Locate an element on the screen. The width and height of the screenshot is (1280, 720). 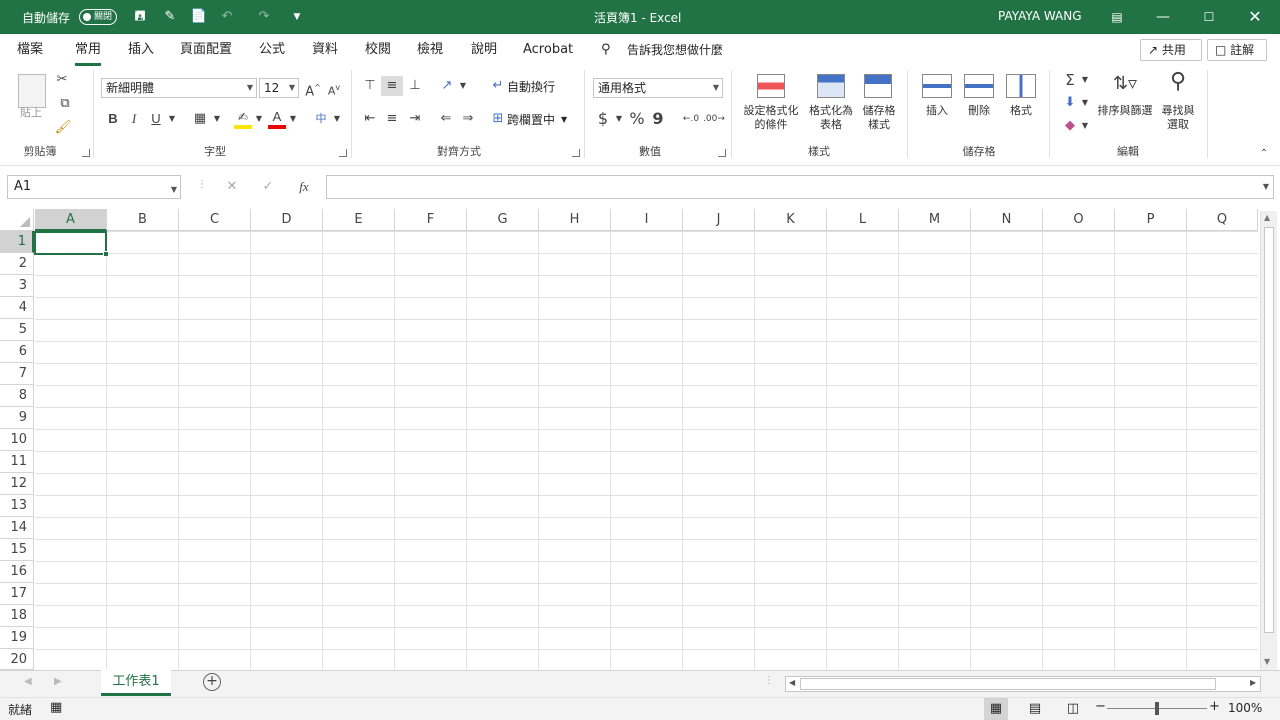
row-header: 3 is located at coordinates (17, 286).